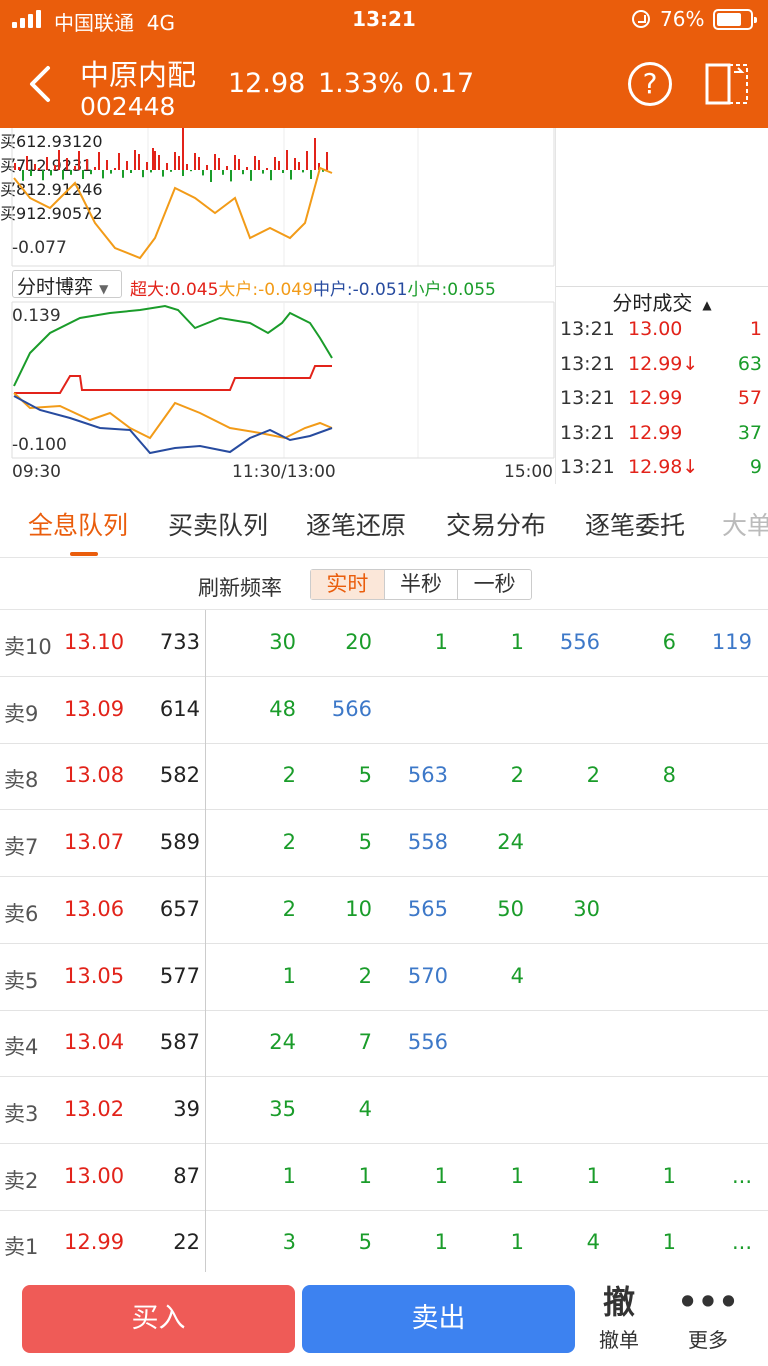 Image resolution: width=768 pixels, height=1366 pixels. What do you see at coordinates (39, 445) in the screenshot?
I see `game-min: -0.100` at bounding box center [39, 445].